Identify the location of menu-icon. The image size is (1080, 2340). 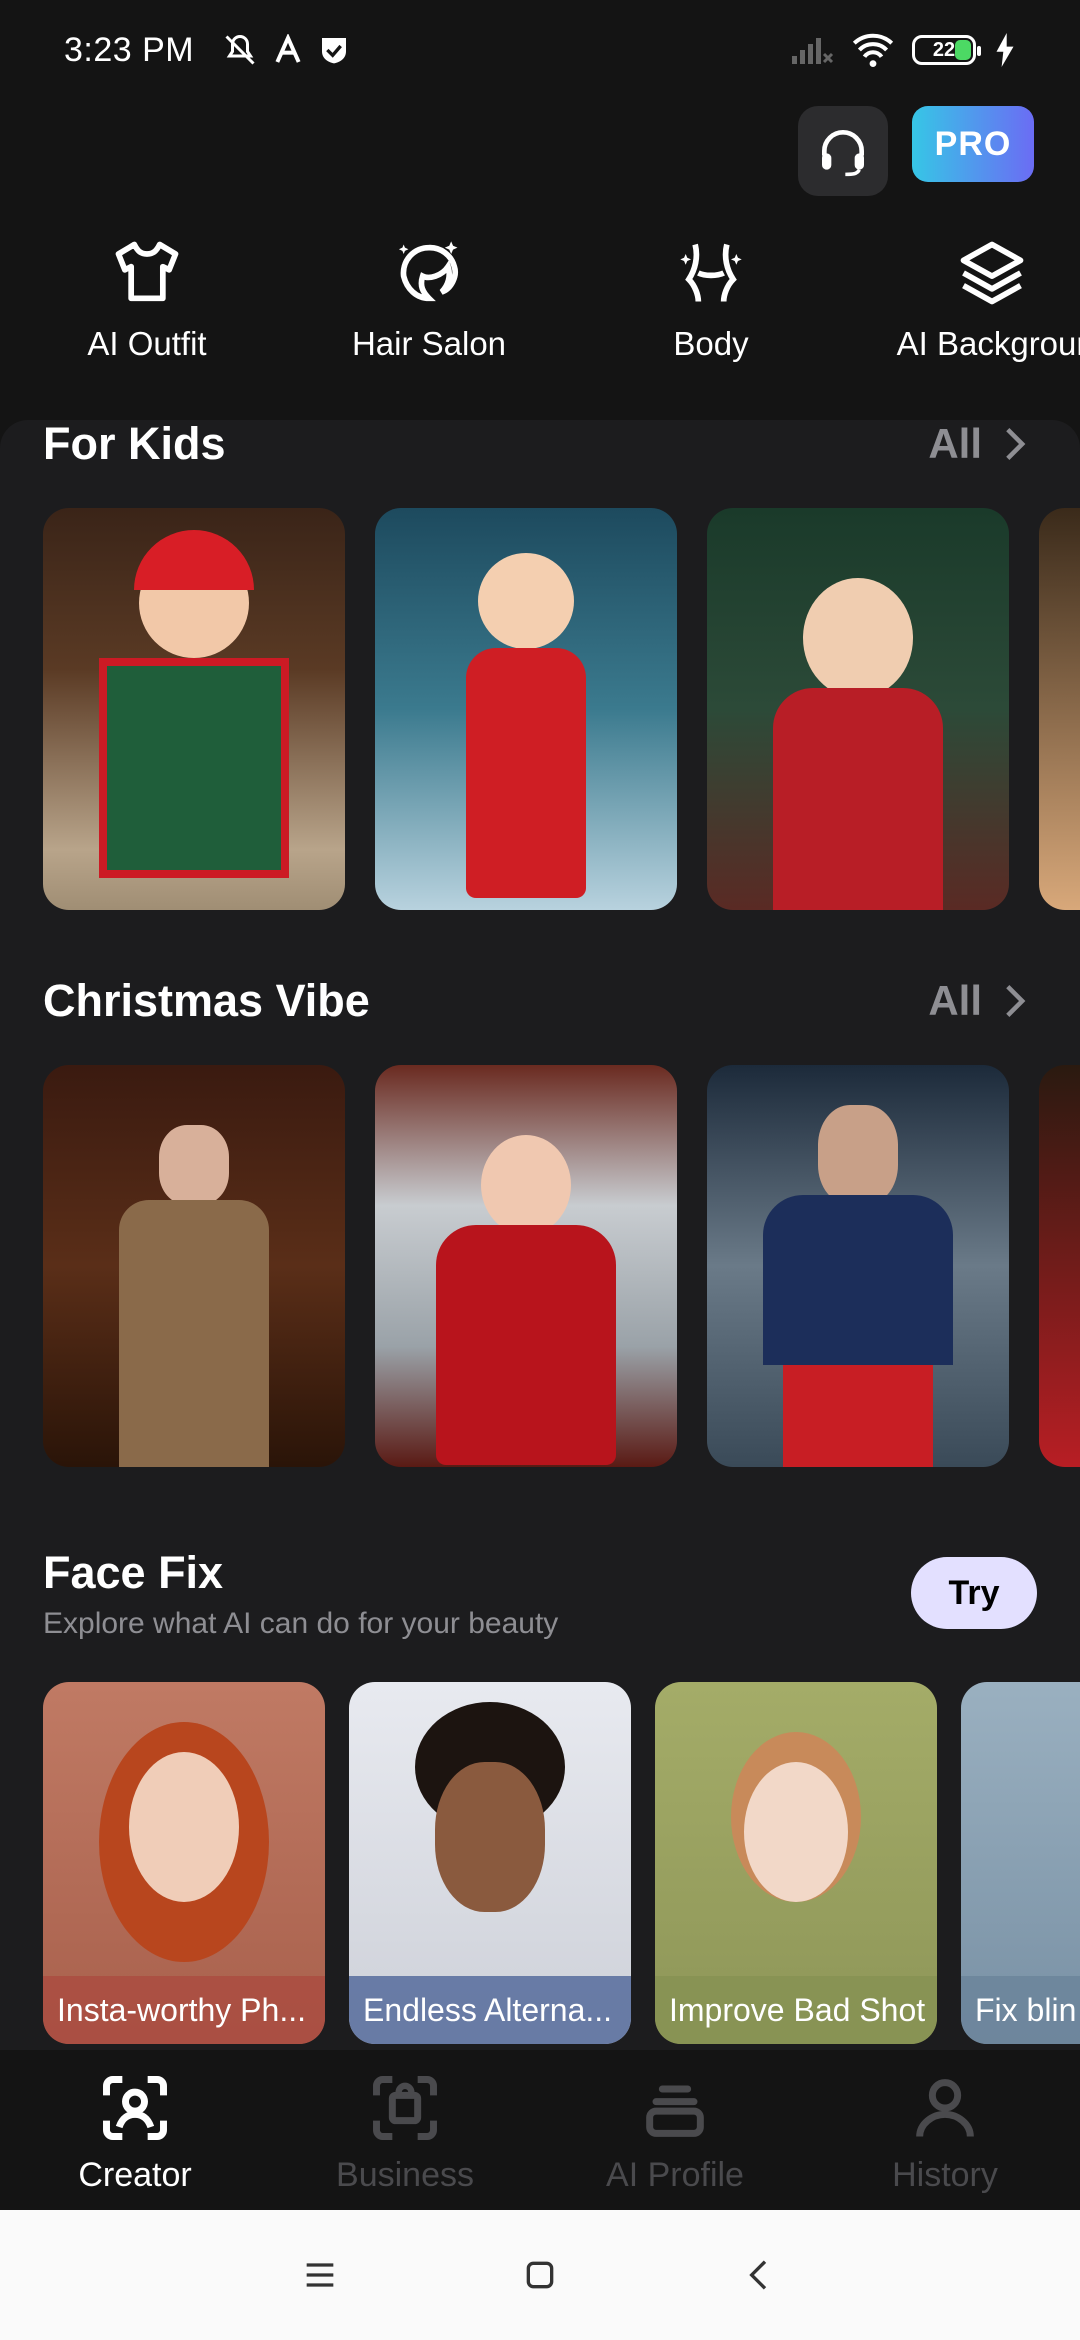
(320, 2275).